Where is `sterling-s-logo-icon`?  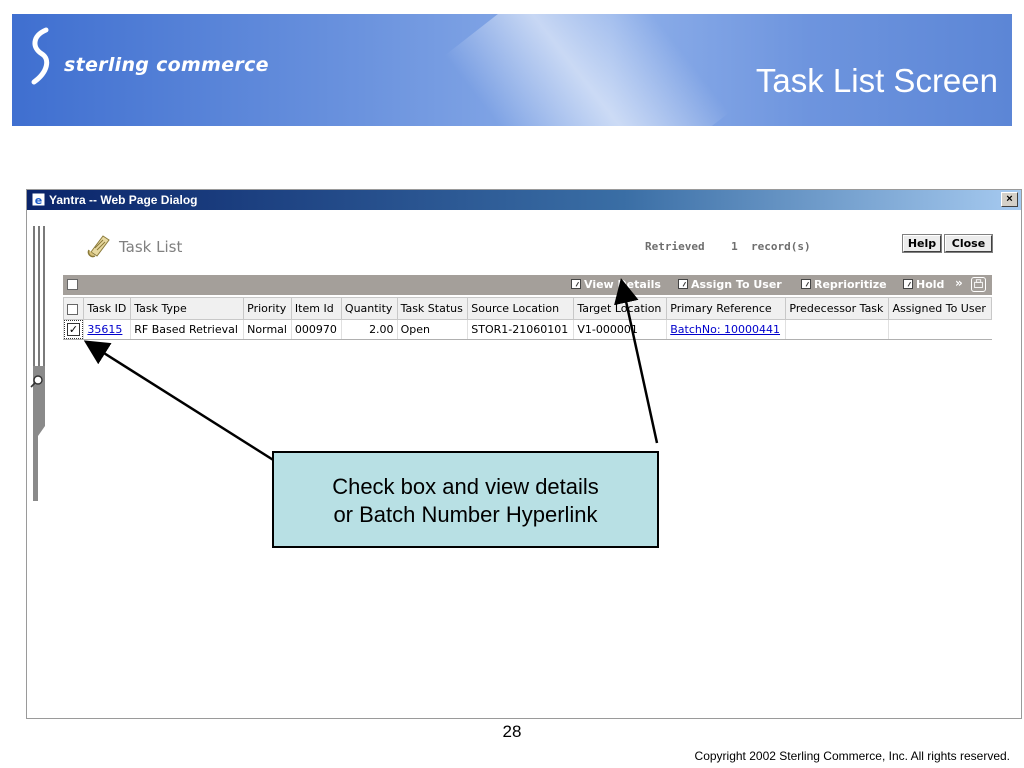 sterling-s-logo-icon is located at coordinates (40, 56).